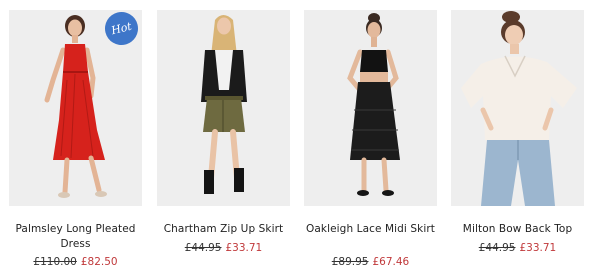 The height and width of the screenshot is (277, 600). I want to click on original-price: £89.95, so click(350, 262).